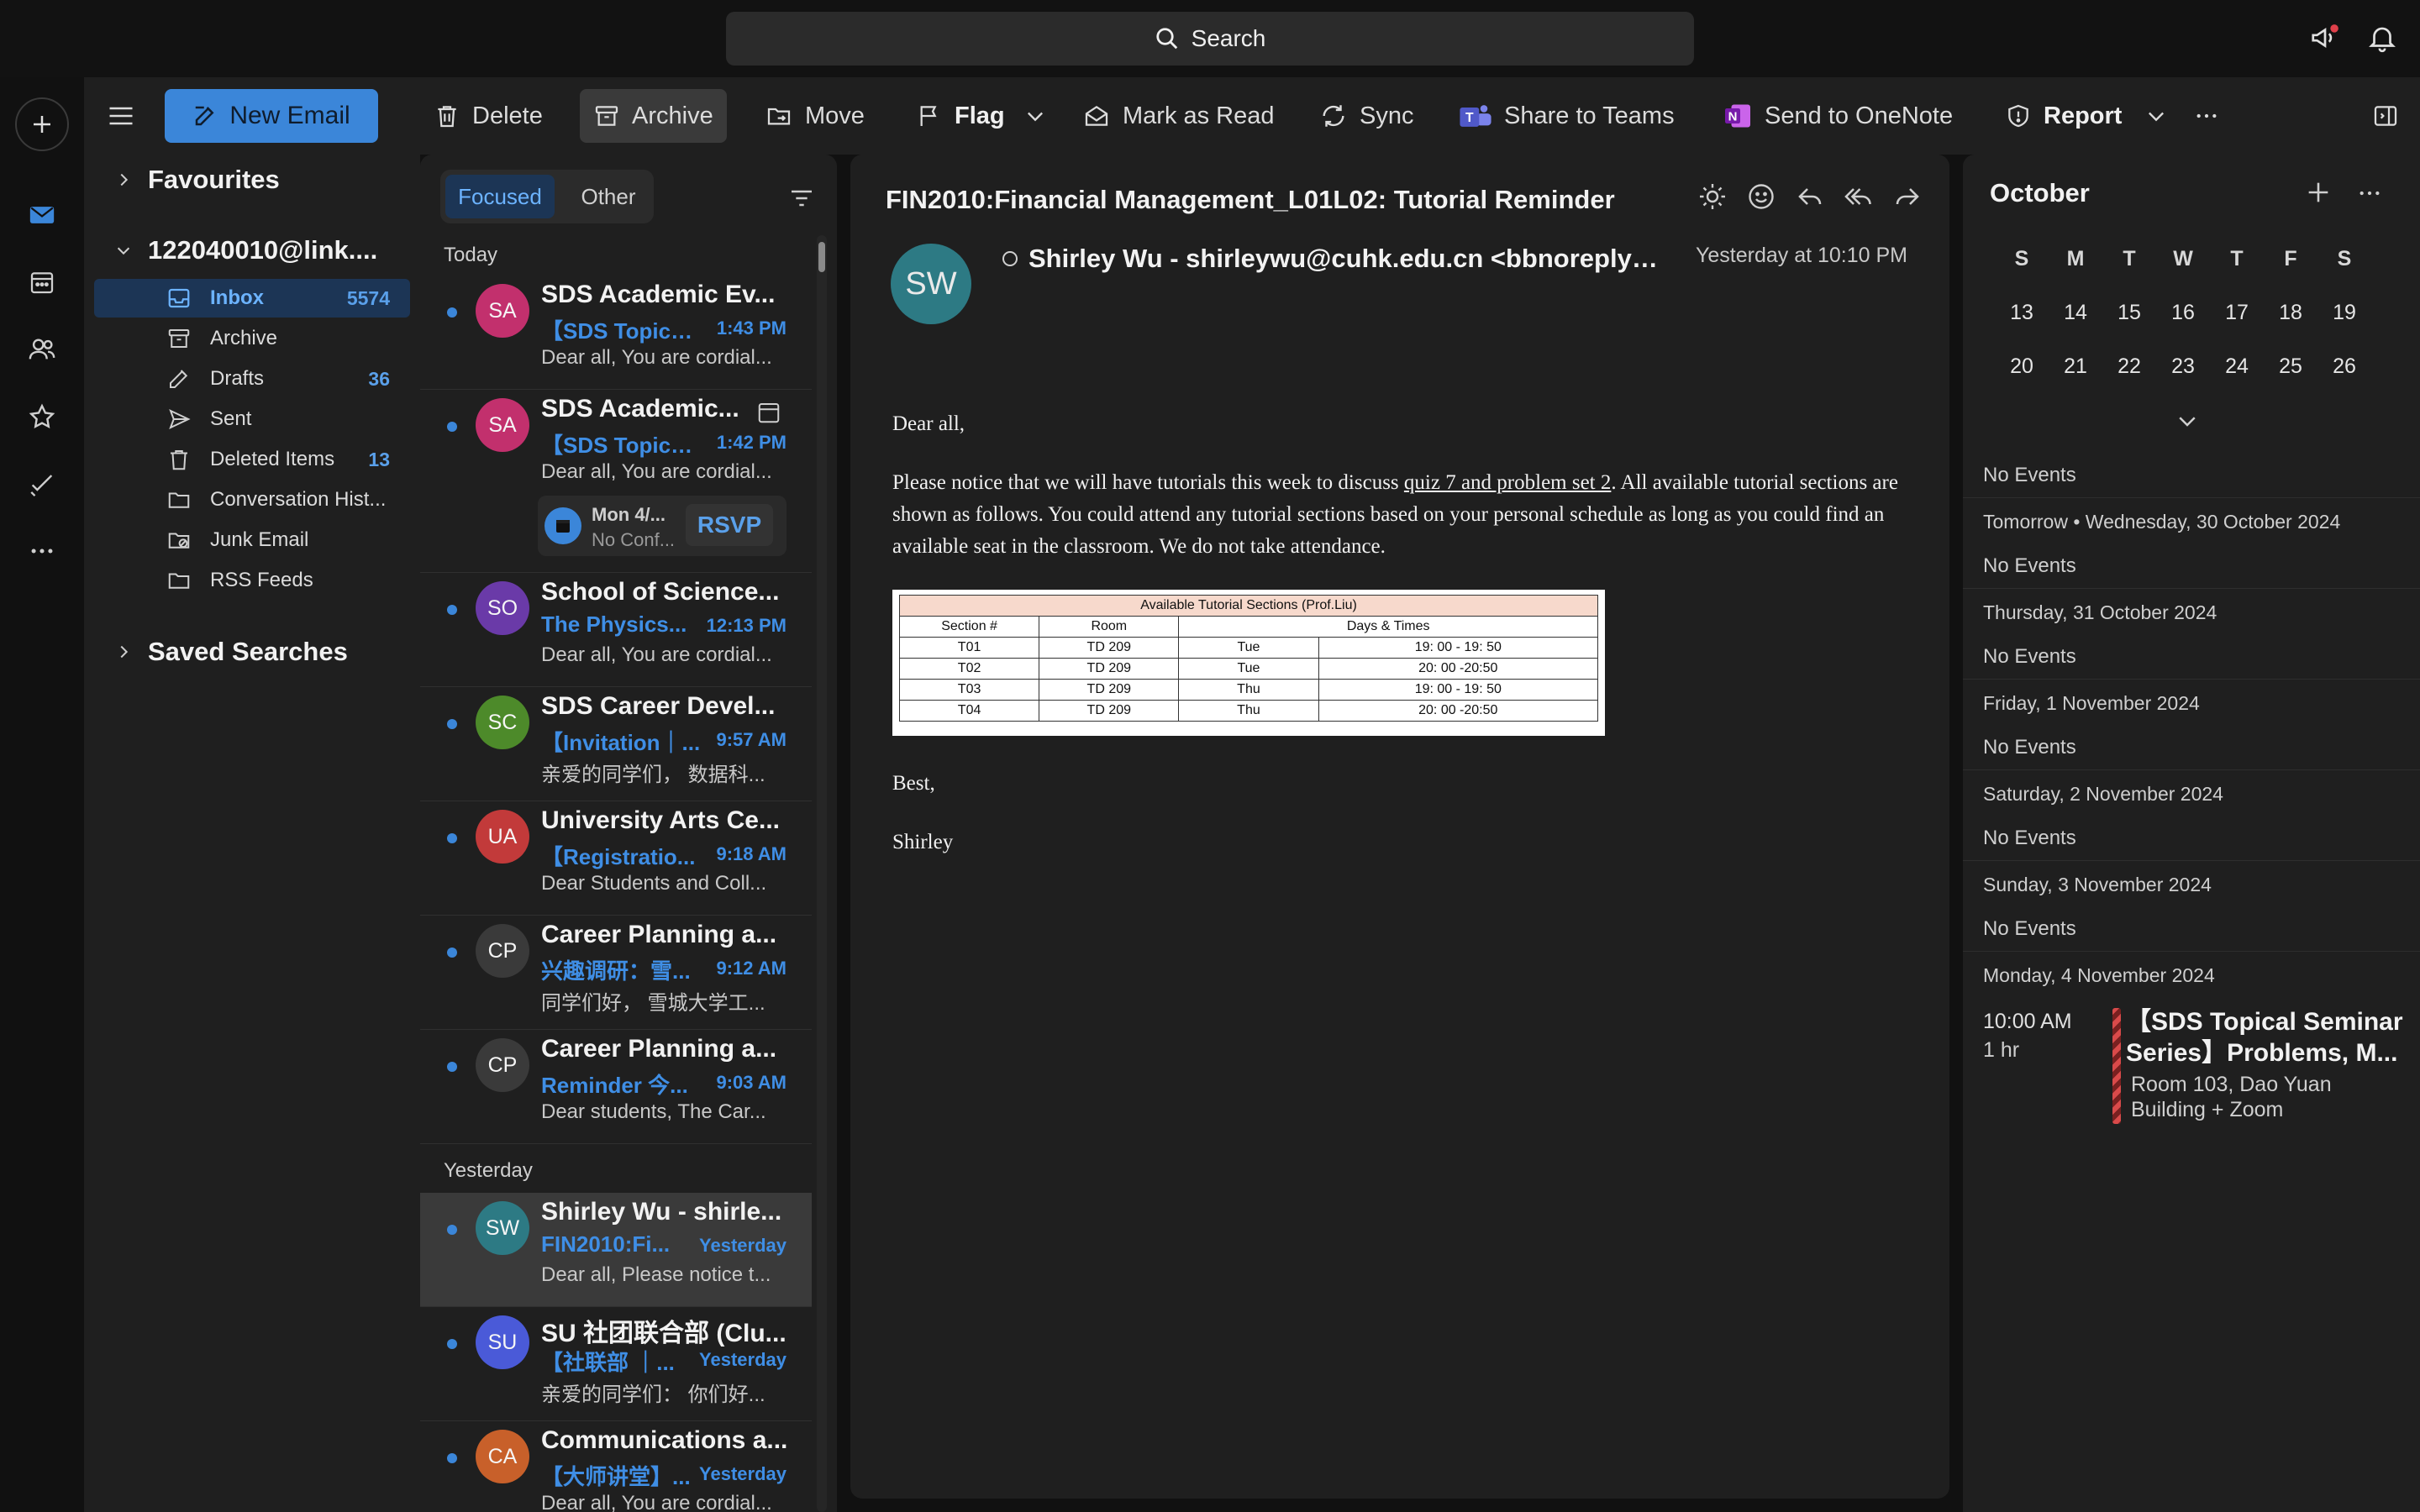 The width and height of the screenshot is (2420, 1512). Describe the element at coordinates (179, 459) in the screenshot. I see `trash-icon` at that location.